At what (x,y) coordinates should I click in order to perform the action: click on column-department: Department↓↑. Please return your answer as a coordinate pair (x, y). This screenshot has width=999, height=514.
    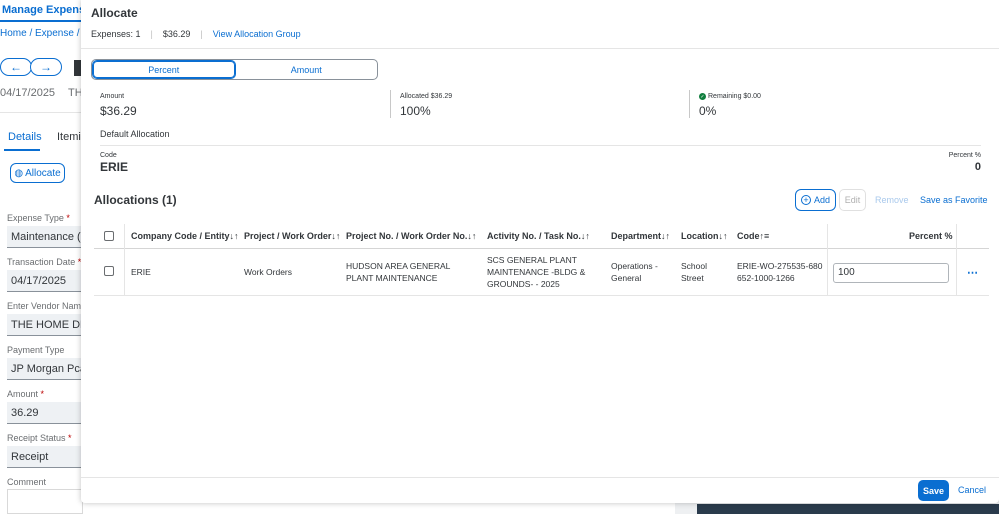
    Looking at the image, I should click on (640, 236).